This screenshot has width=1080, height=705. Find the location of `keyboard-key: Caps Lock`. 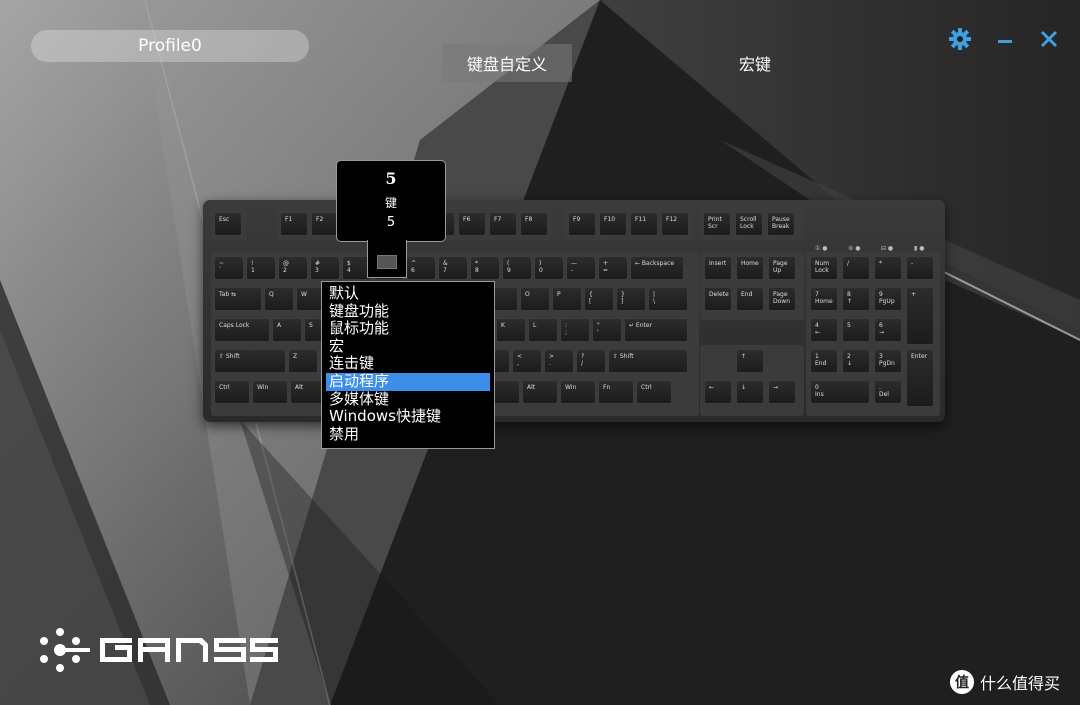

keyboard-key: Caps Lock is located at coordinates (242, 330).